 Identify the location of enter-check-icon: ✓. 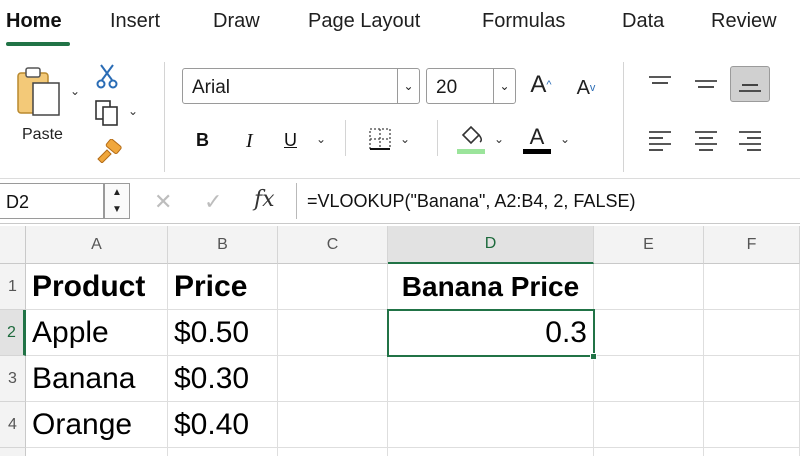
(213, 202).